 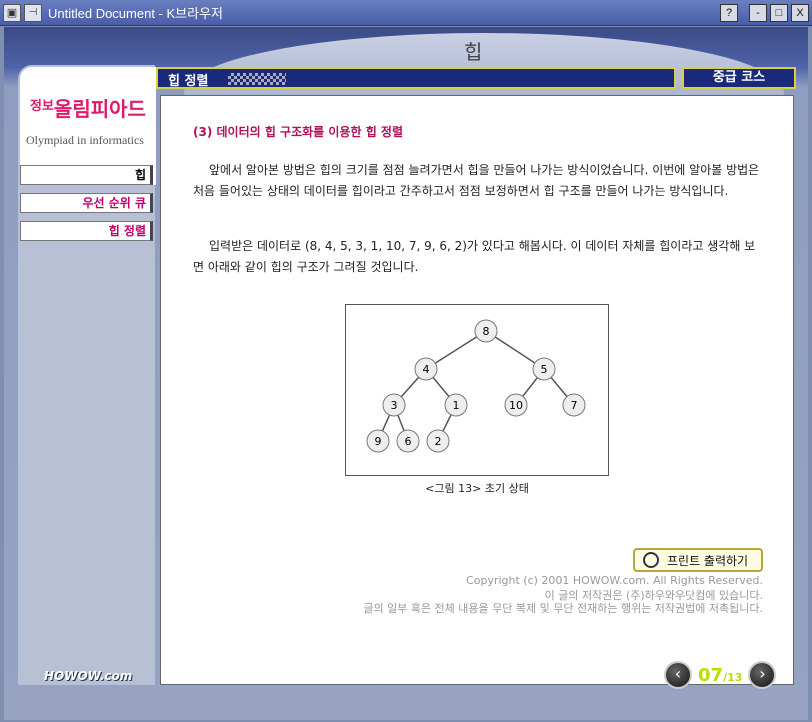 What do you see at coordinates (298, 132) in the screenshot?
I see `content-heading: (3) 데이터의 힙 구조화를 이용한 힙 정렬` at bounding box center [298, 132].